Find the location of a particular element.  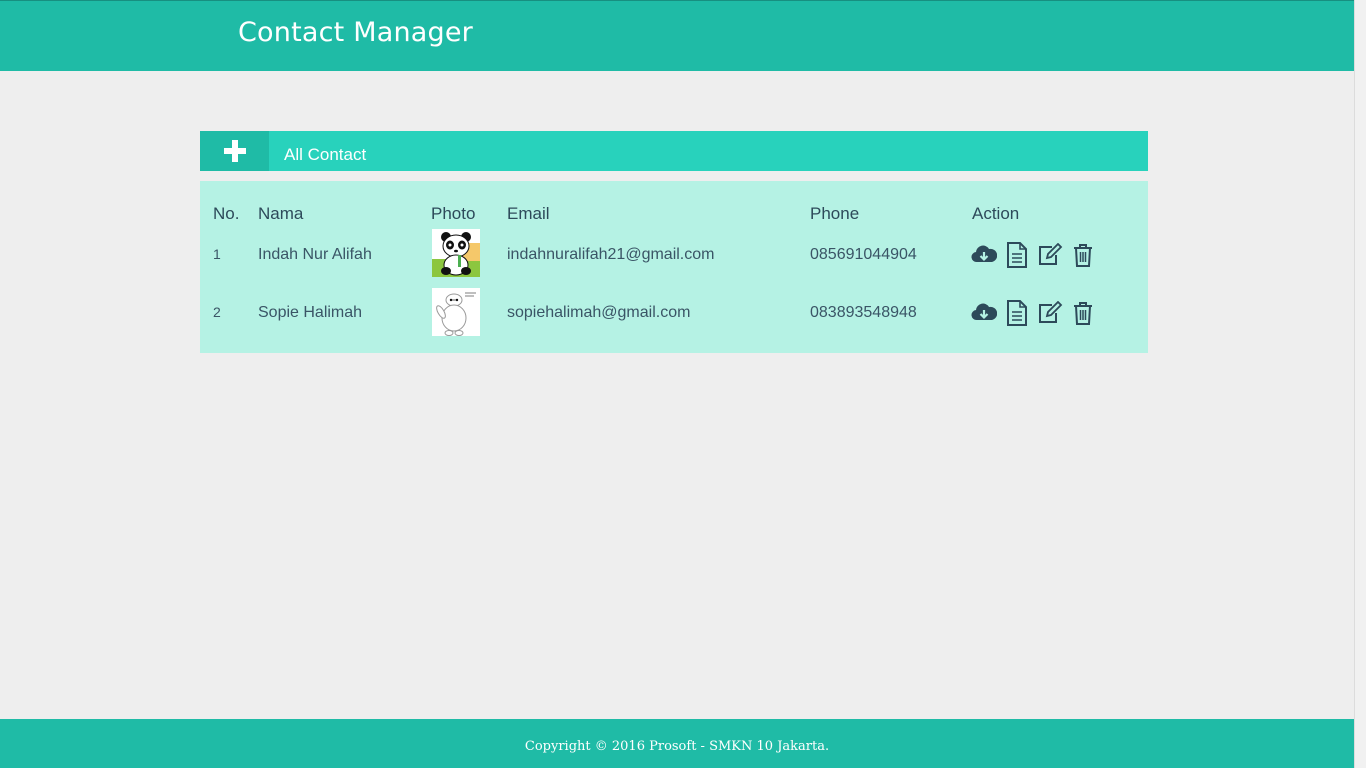

baymax-avatar is located at coordinates (456, 312).